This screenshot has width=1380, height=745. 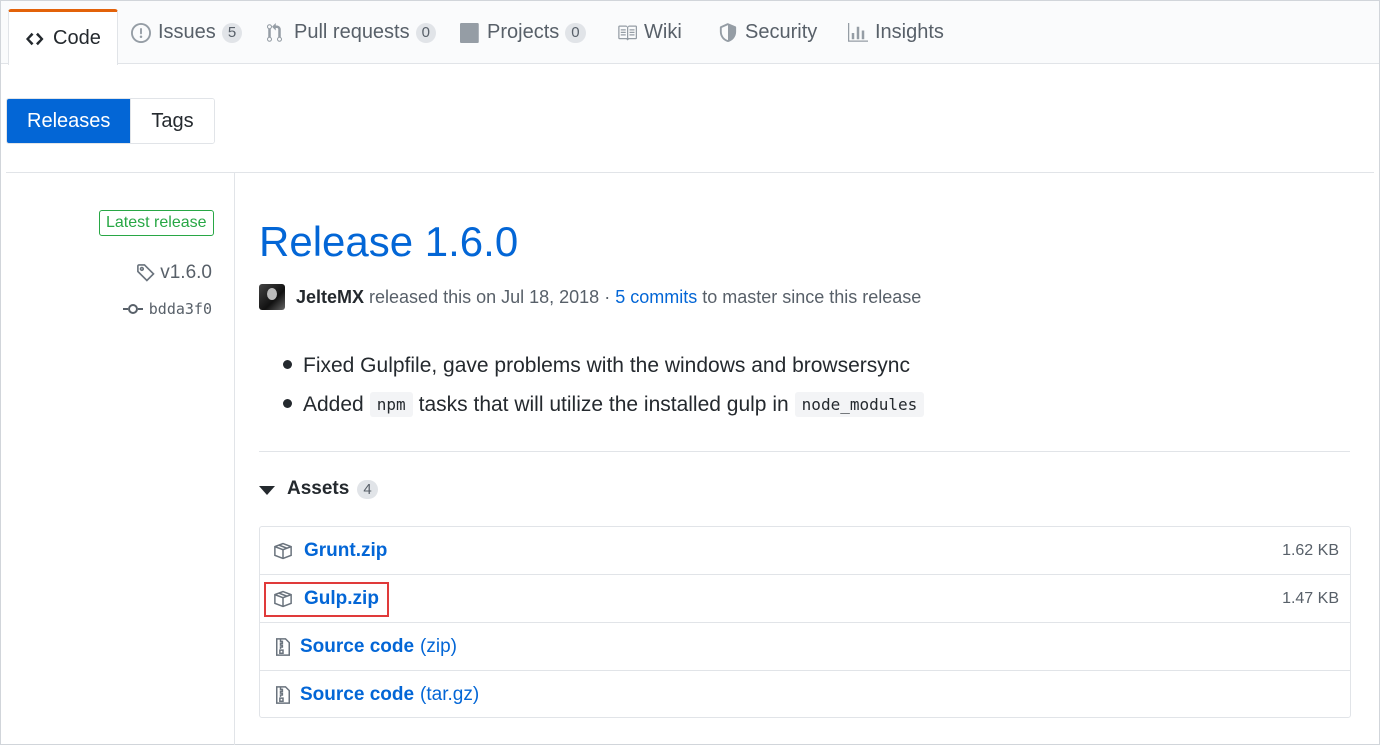 What do you see at coordinates (449, 695) in the screenshot?
I see `source-format-targz: (tar.gz)` at bounding box center [449, 695].